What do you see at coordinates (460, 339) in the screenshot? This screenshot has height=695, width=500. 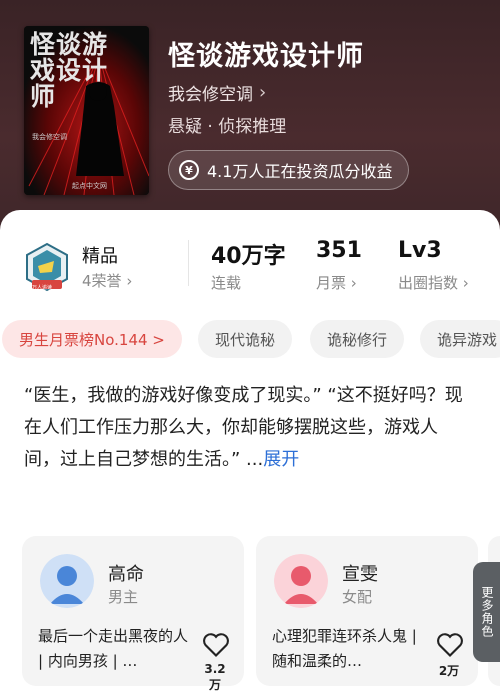 I see `tag-strange-game: 诡异游戏` at bounding box center [460, 339].